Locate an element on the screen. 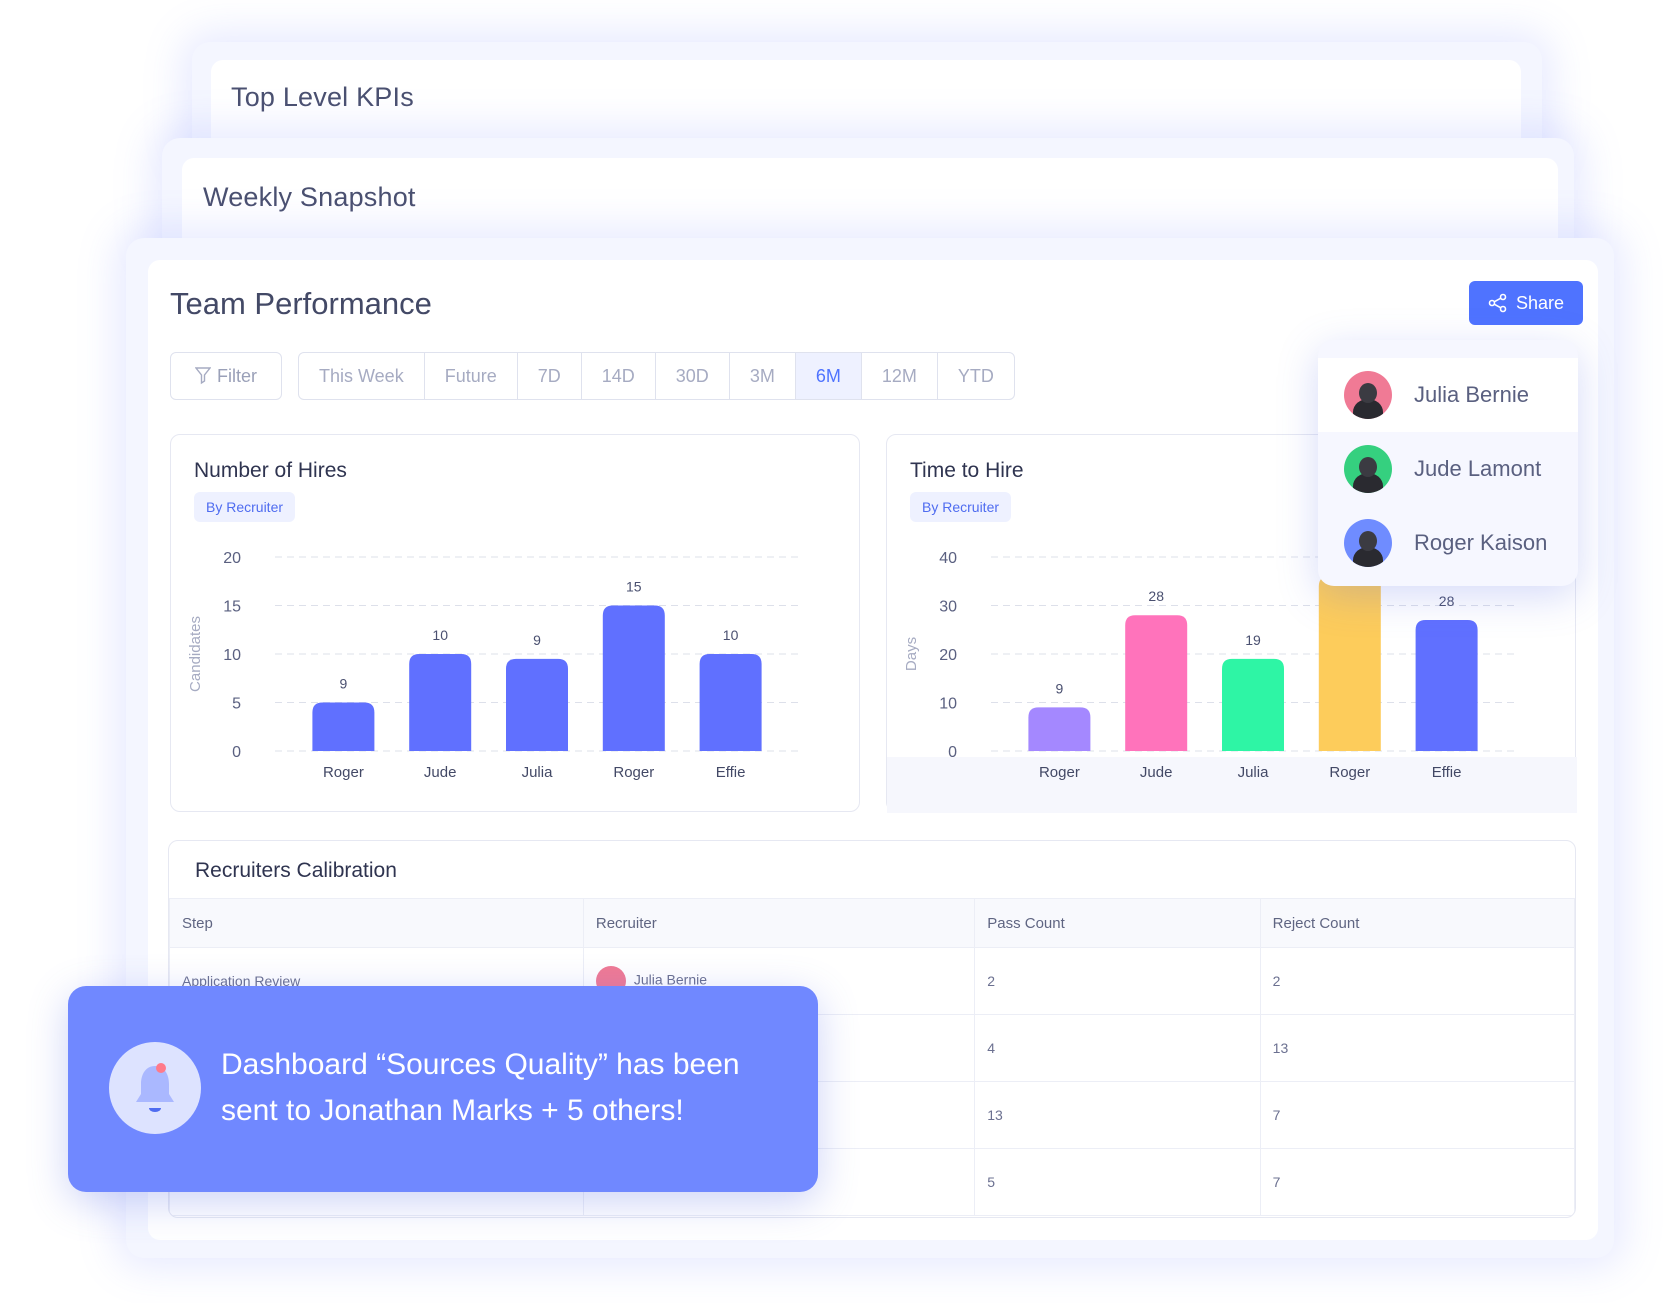  share-button: Share is located at coordinates (1526, 303).